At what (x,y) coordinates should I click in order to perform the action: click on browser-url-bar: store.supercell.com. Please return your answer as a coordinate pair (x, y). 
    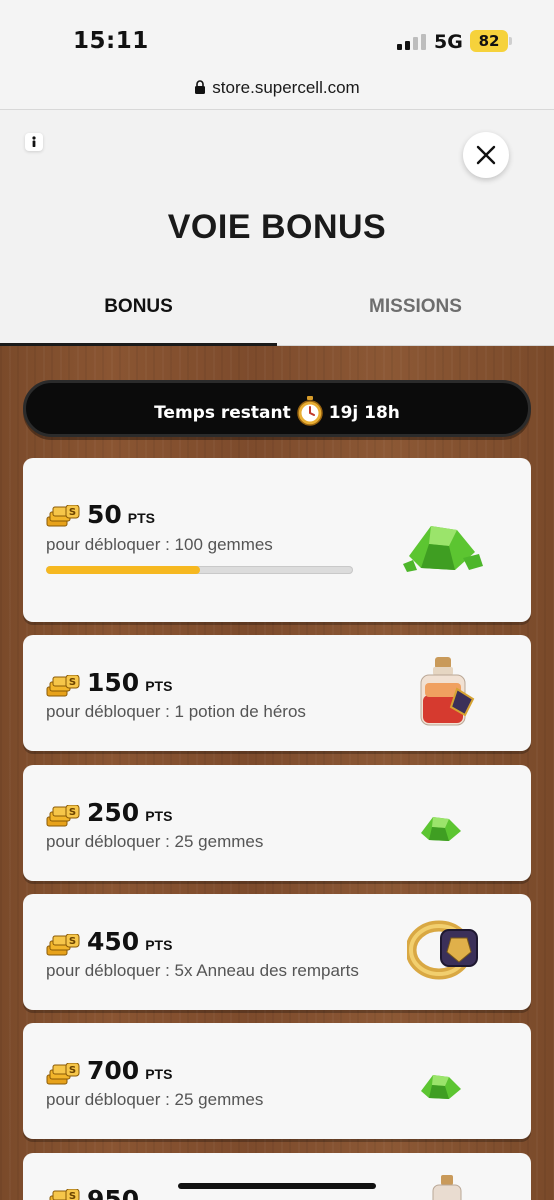
    Looking at the image, I should click on (277, 88).